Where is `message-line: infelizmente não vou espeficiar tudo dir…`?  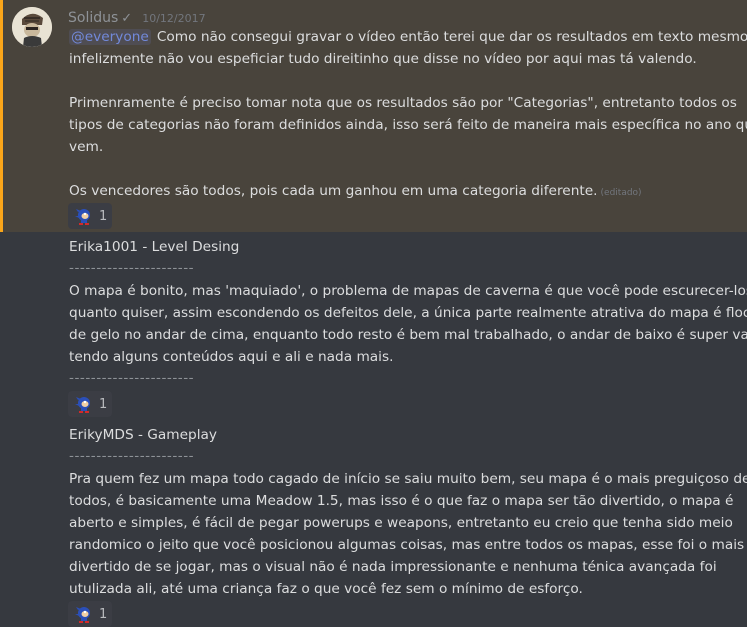 message-line: infelizmente não vou espeficiar tudo dir… is located at coordinates (383, 59).